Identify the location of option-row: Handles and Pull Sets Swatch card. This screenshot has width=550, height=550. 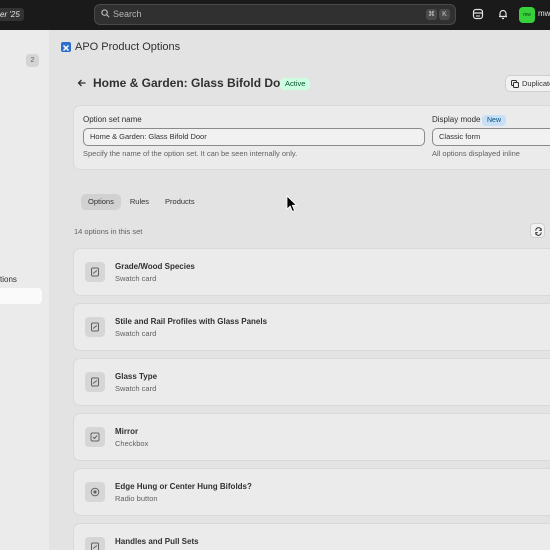
(312, 537).